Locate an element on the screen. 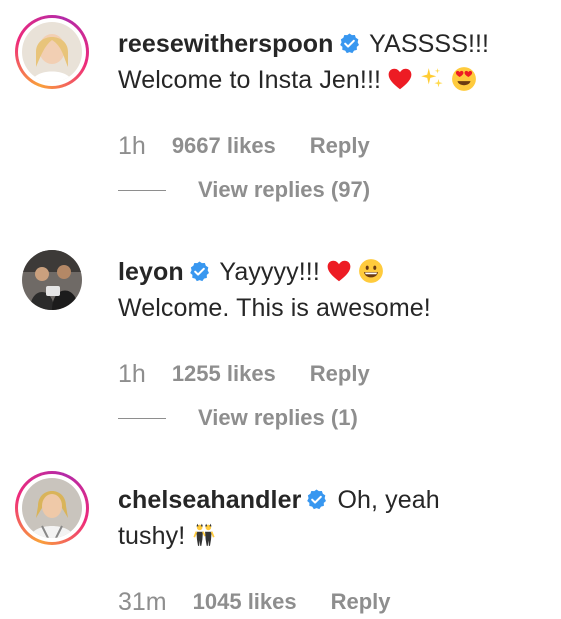  likes-count: 1255 likes is located at coordinates (224, 374).